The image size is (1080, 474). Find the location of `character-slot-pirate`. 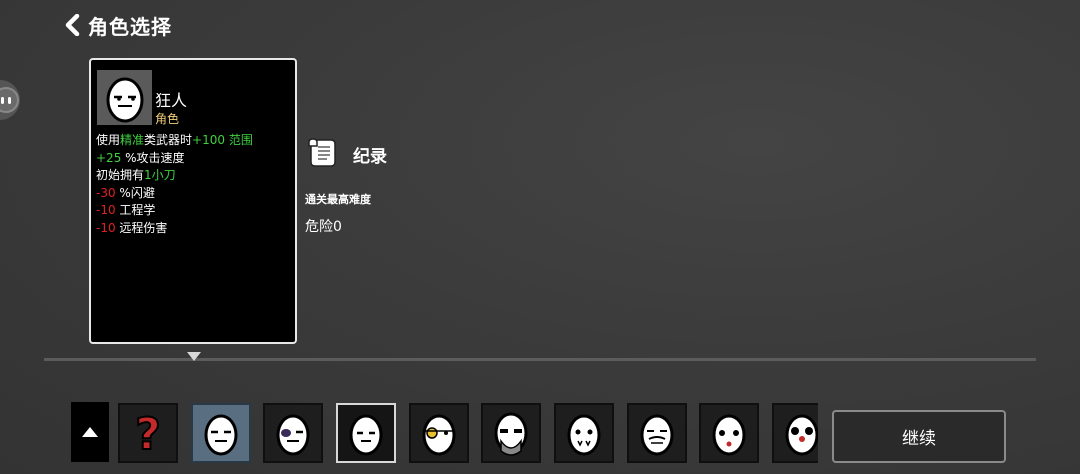

character-slot-pirate is located at coordinates (439, 433).